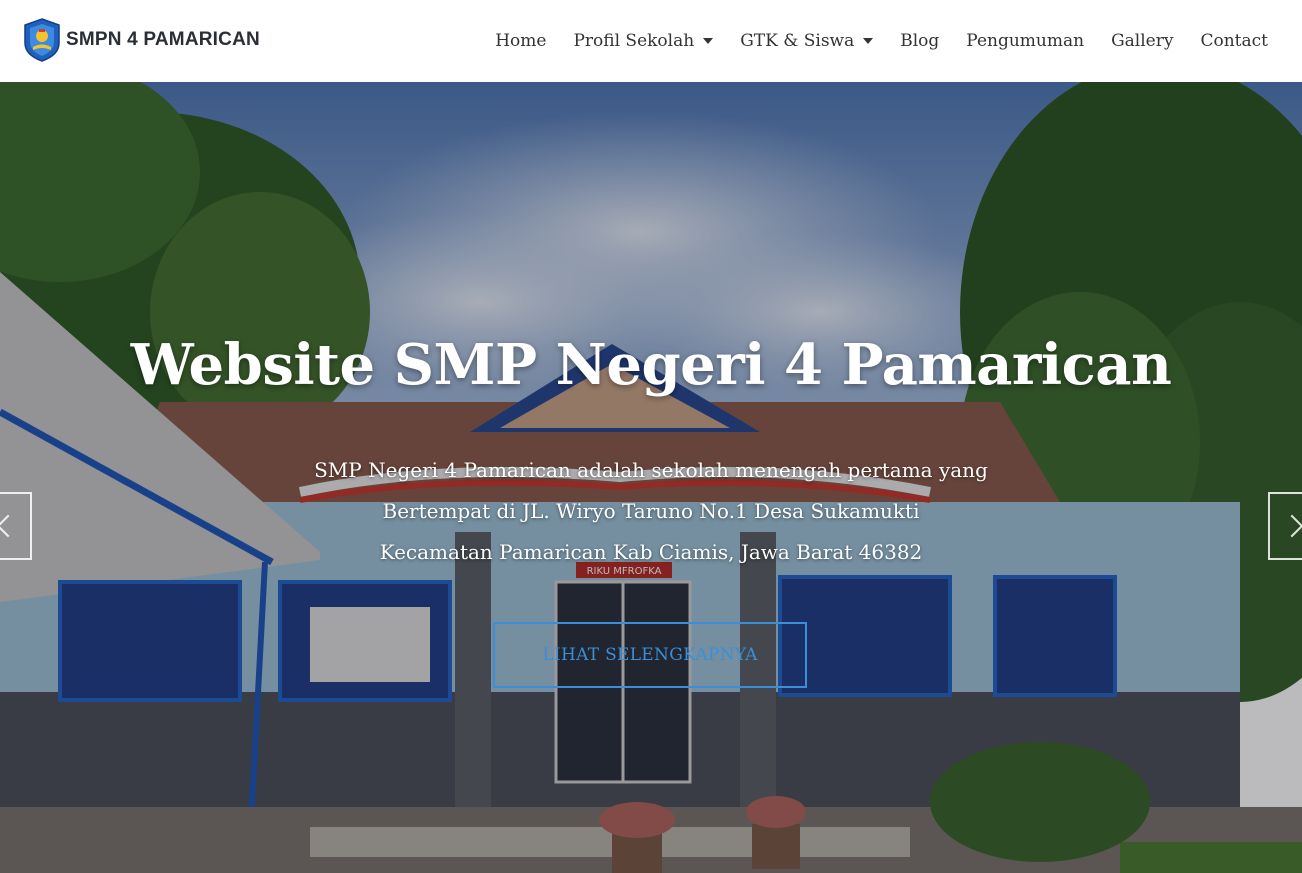 This screenshot has height=873, width=1302. I want to click on nav-label: Blog, so click(920, 41).